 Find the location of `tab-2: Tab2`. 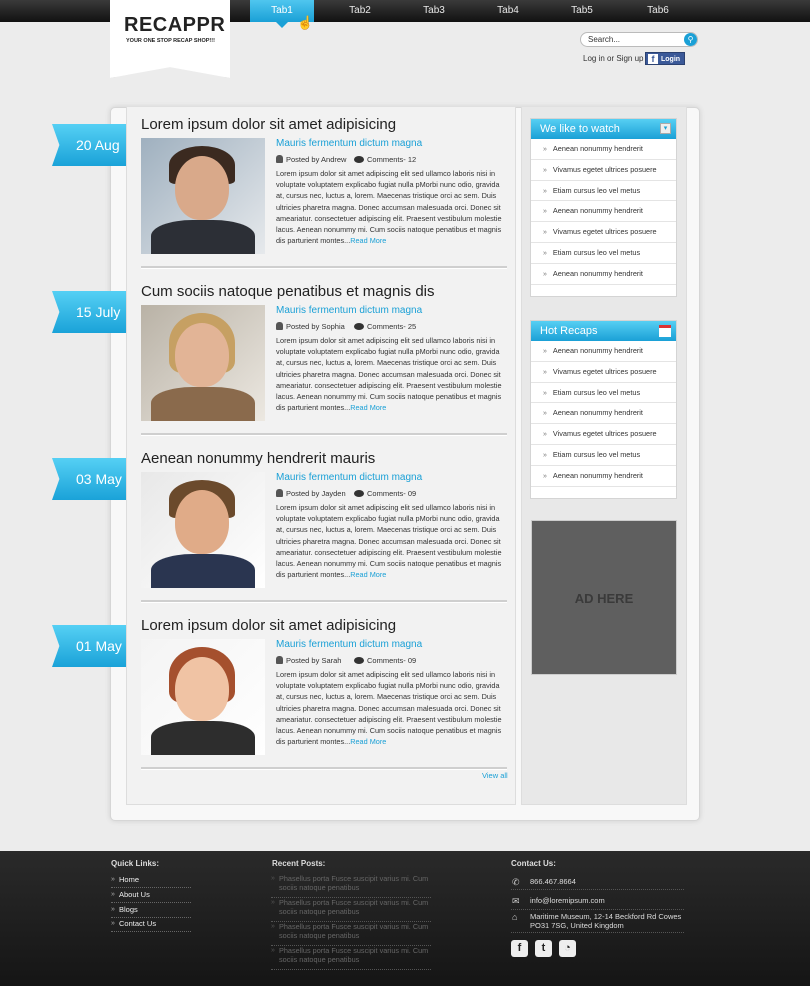

tab-2: Tab2 is located at coordinates (360, 11).